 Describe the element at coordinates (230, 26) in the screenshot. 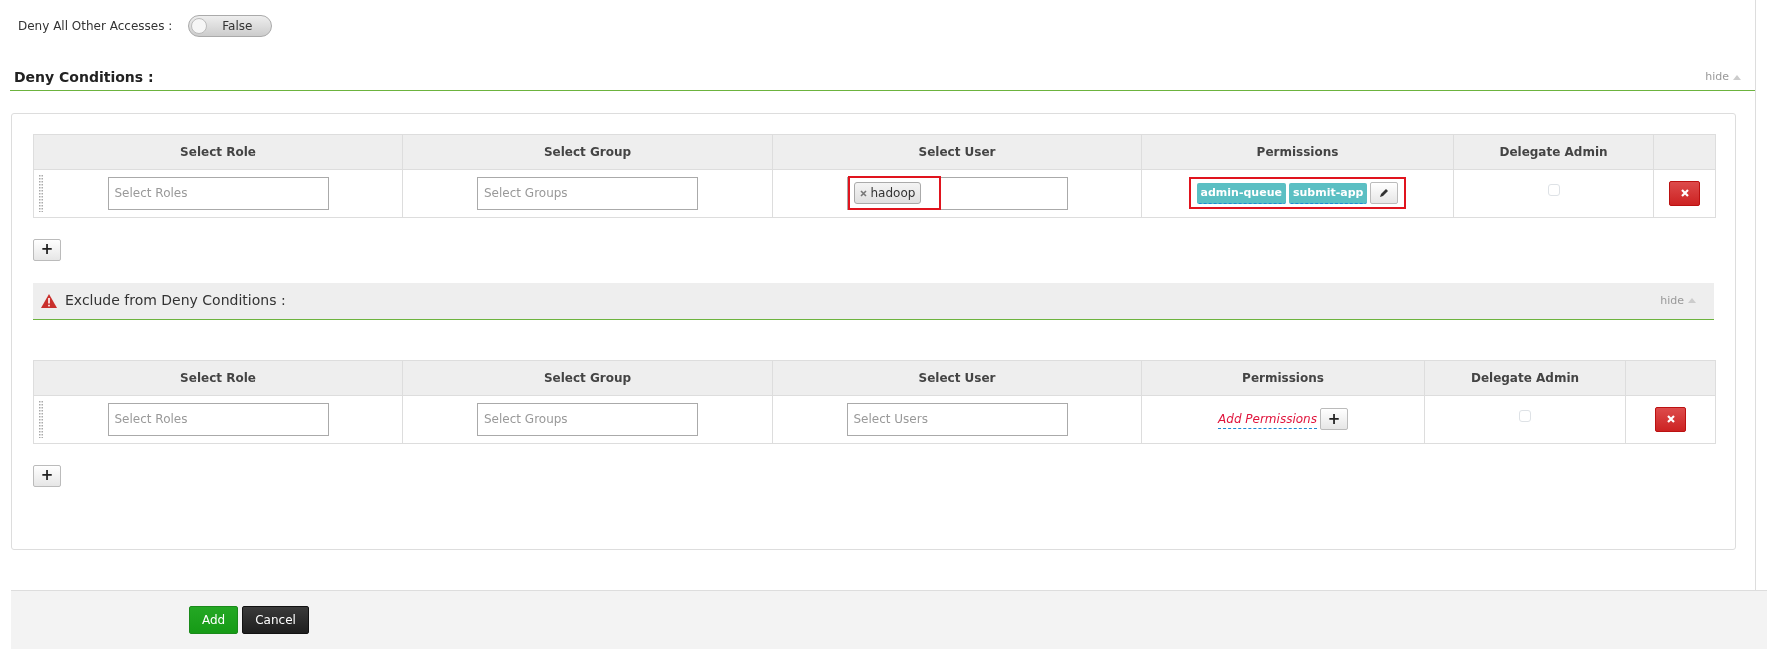

I see `toggle-switch: False` at that location.